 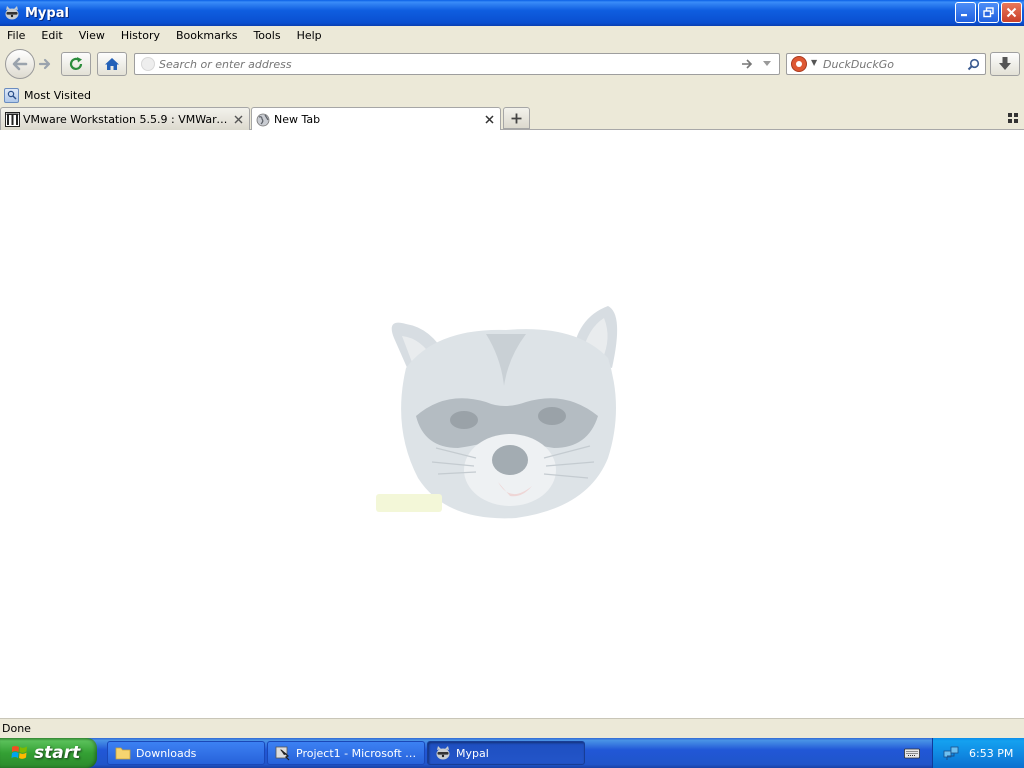 What do you see at coordinates (297, 119) in the screenshot?
I see `tab-label: New Tab` at bounding box center [297, 119].